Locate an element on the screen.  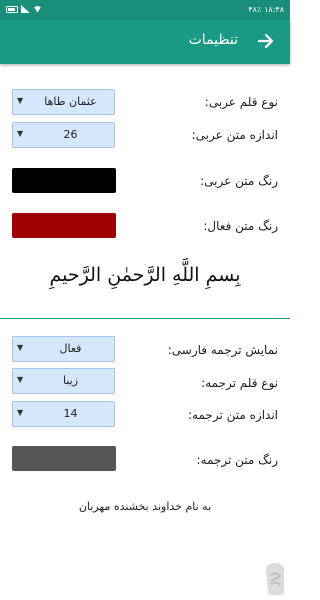
translation-size-dropdown: ▼ 14 is located at coordinates (63, 414).